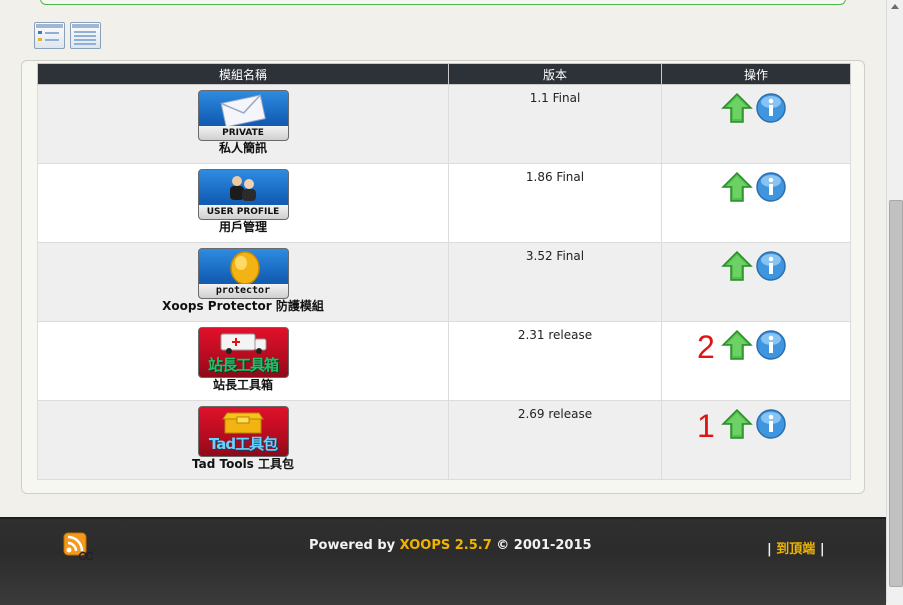  Describe the element at coordinates (555, 177) in the screenshot. I see `module-version: 1.86 Final` at that location.